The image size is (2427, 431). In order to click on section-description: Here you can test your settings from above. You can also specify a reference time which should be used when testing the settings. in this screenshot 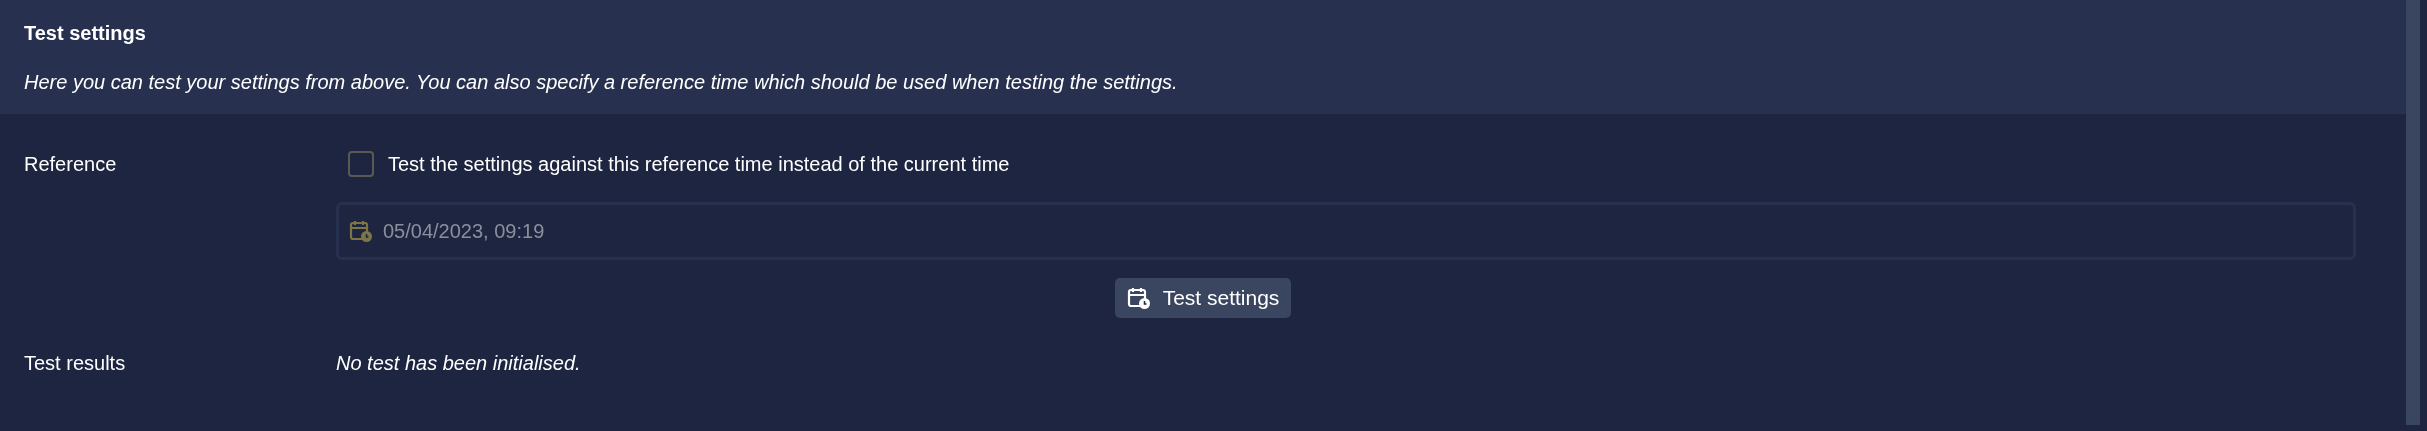, I will do `click(601, 82)`.